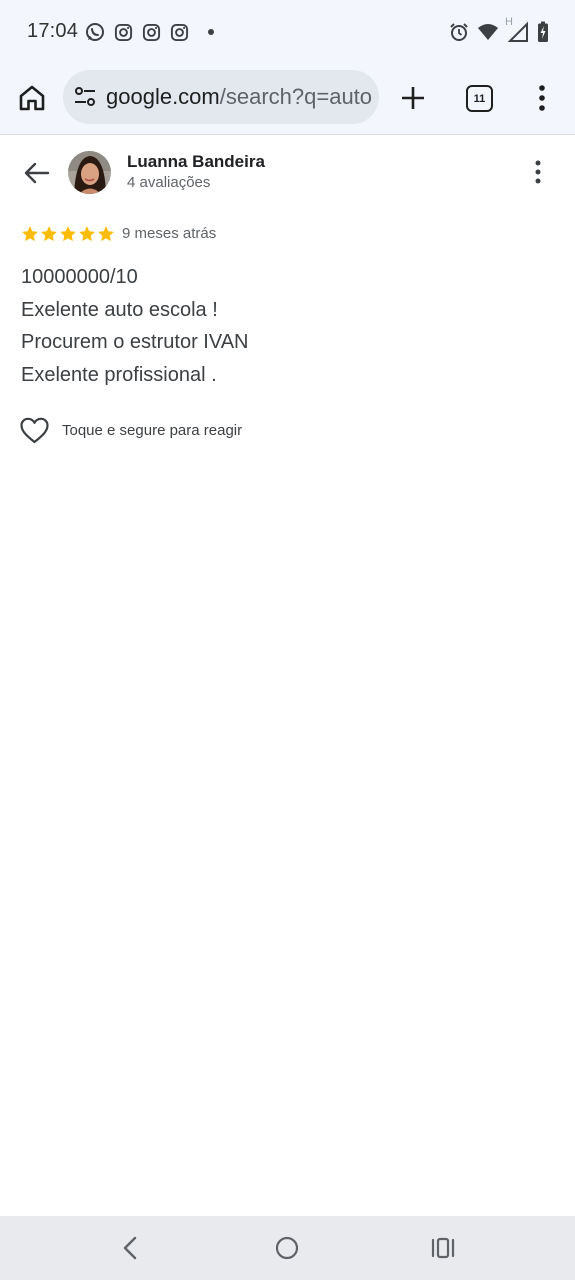 The height and width of the screenshot is (1280, 575). I want to click on home-icon, so click(32, 98).